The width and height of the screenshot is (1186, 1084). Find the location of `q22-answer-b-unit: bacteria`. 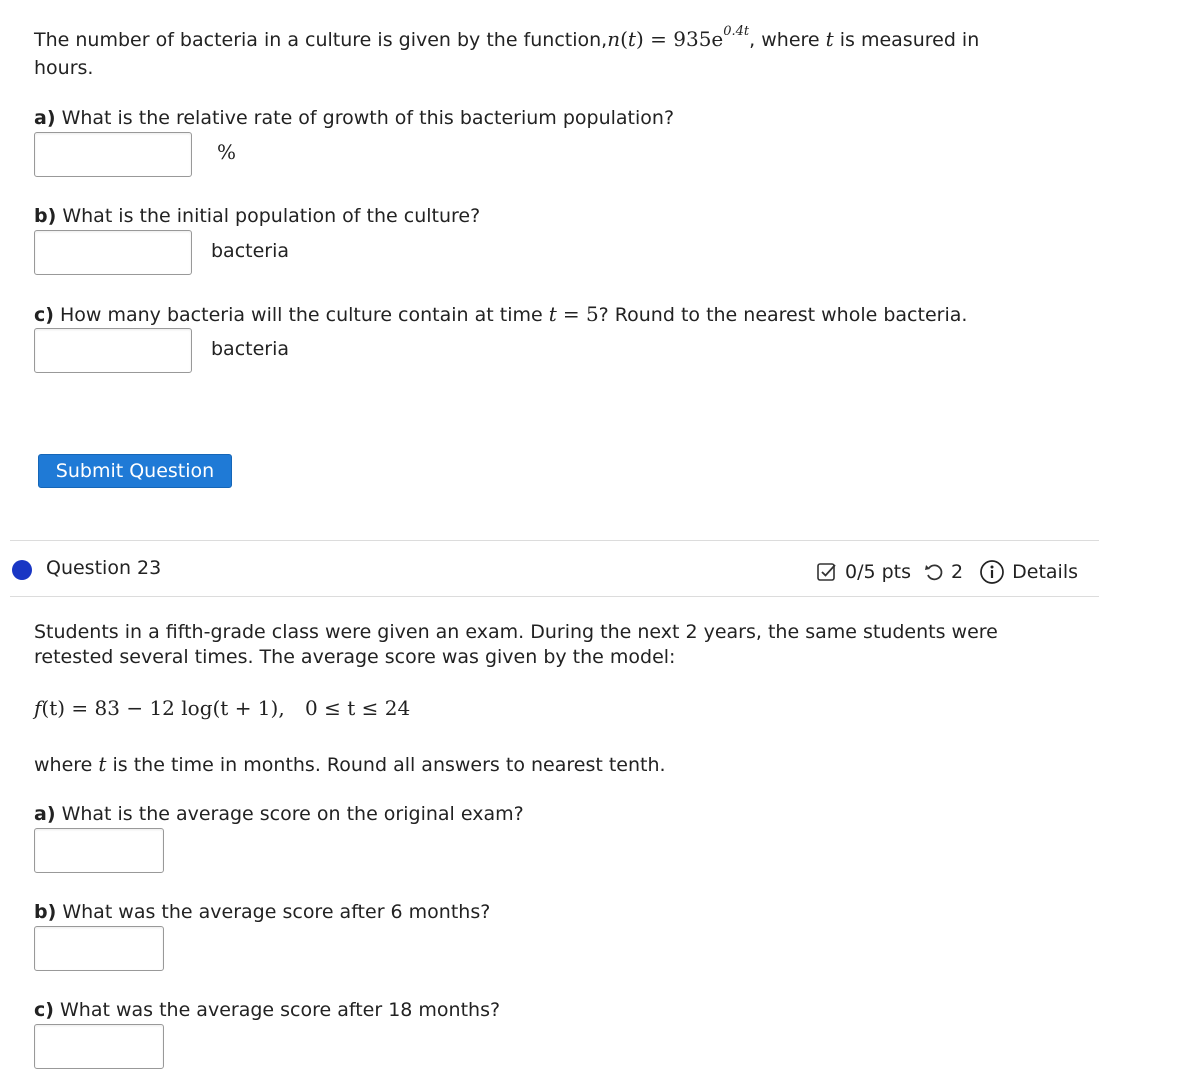

q22-answer-b-unit: bacteria is located at coordinates (250, 251).